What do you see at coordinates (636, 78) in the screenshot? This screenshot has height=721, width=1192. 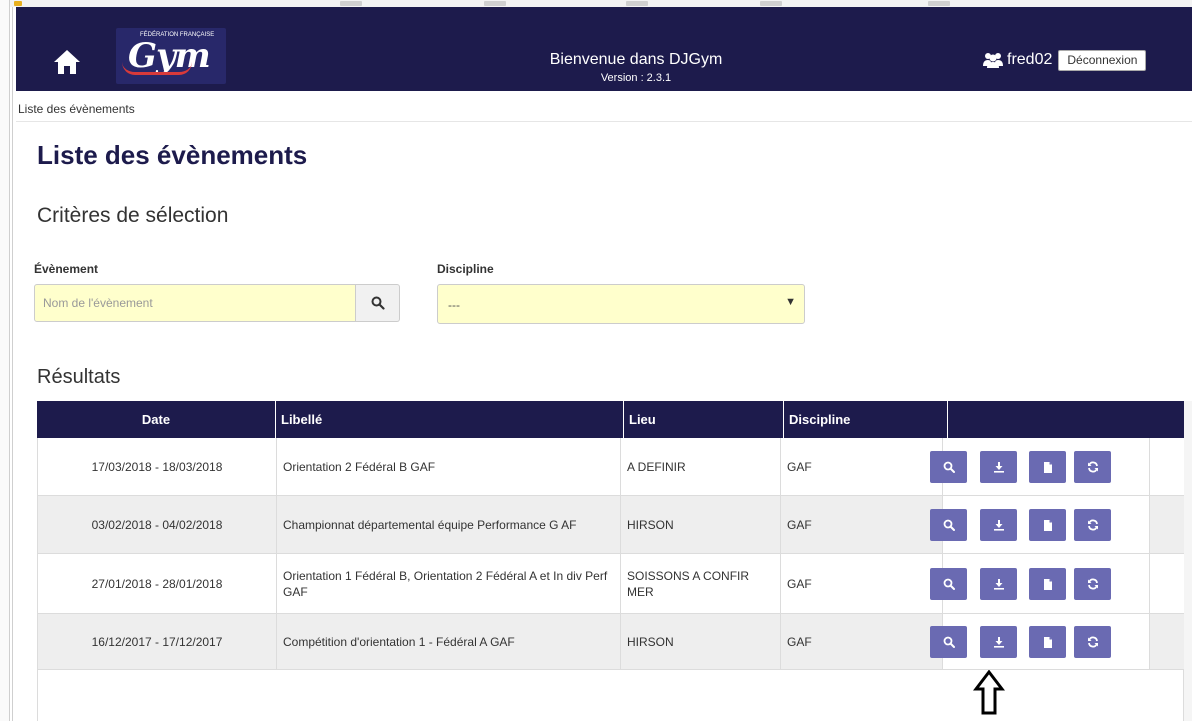 I see `app-version: Version : 2.3.1` at bounding box center [636, 78].